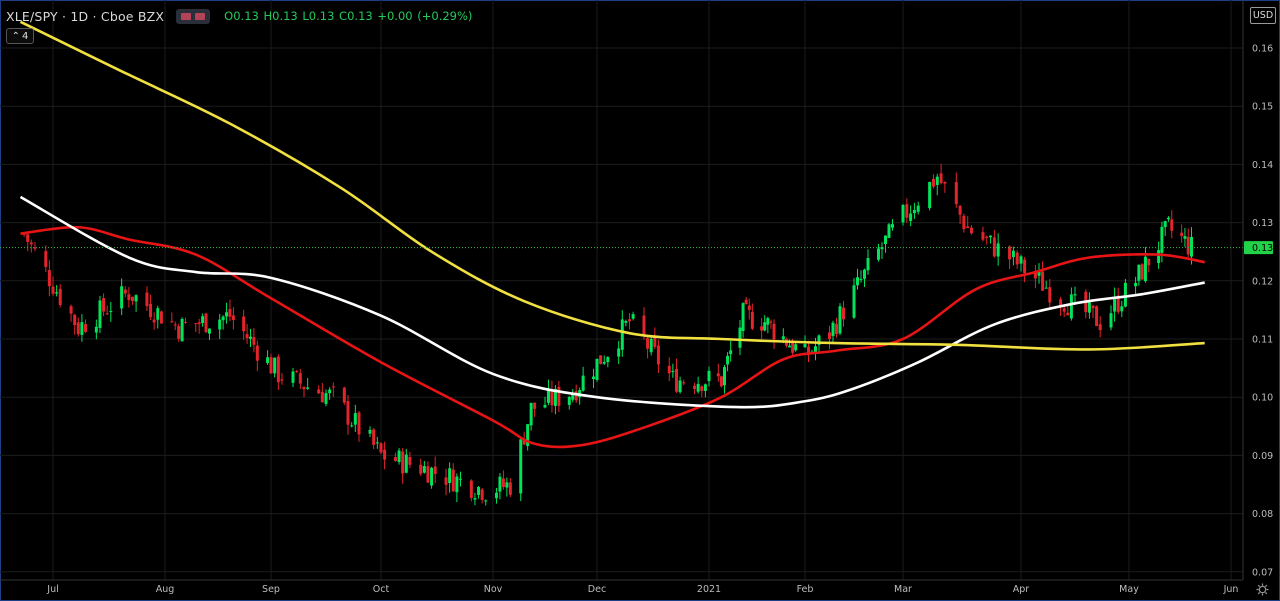  What do you see at coordinates (1021, 589) in the screenshot?
I see `x-tick-label: Apr` at bounding box center [1021, 589].